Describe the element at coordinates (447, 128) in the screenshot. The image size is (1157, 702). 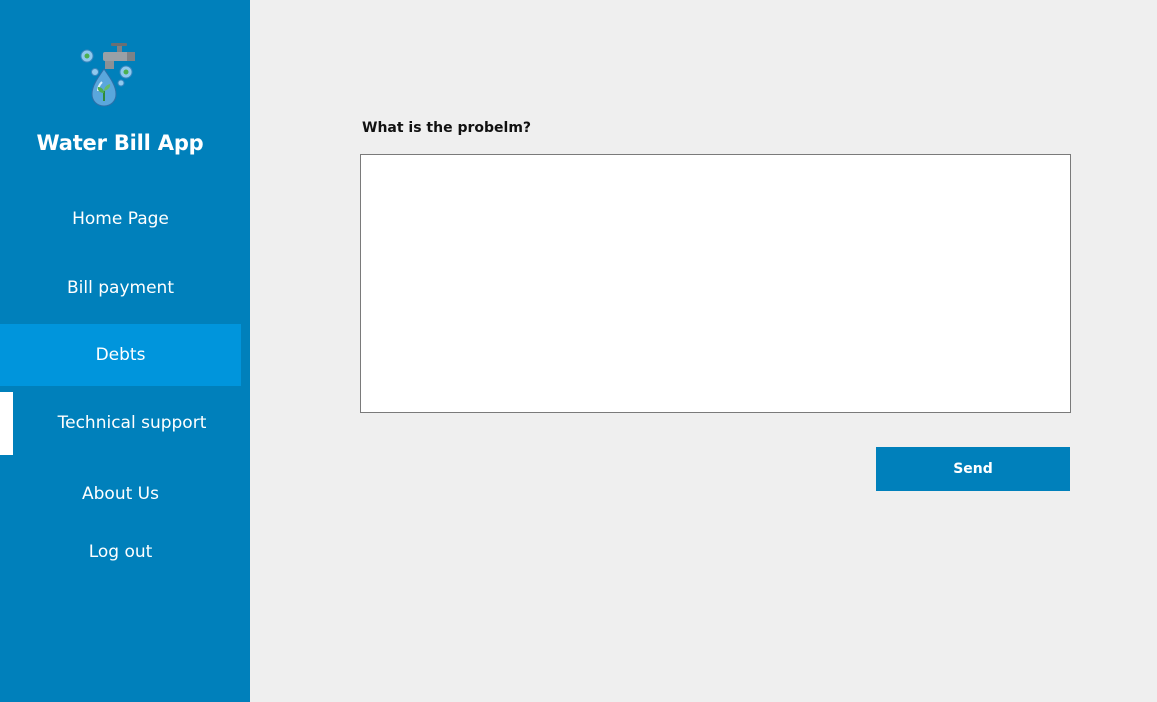
I see `problem-question-label: What is the probelm?` at that location.